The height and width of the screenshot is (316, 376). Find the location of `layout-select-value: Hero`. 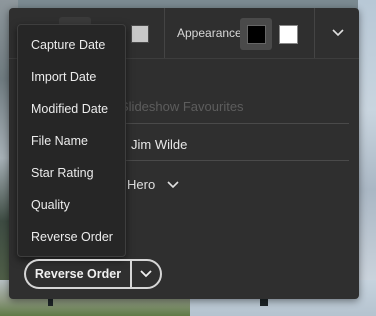

layout-select-value: Hero is located at coordinates (141, 184).